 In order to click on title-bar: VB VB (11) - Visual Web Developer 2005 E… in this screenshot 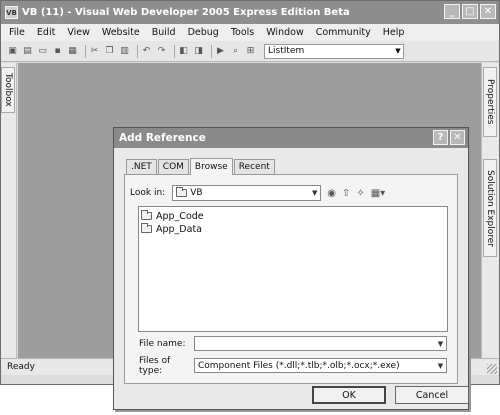, I will do `click(250, 12)`.